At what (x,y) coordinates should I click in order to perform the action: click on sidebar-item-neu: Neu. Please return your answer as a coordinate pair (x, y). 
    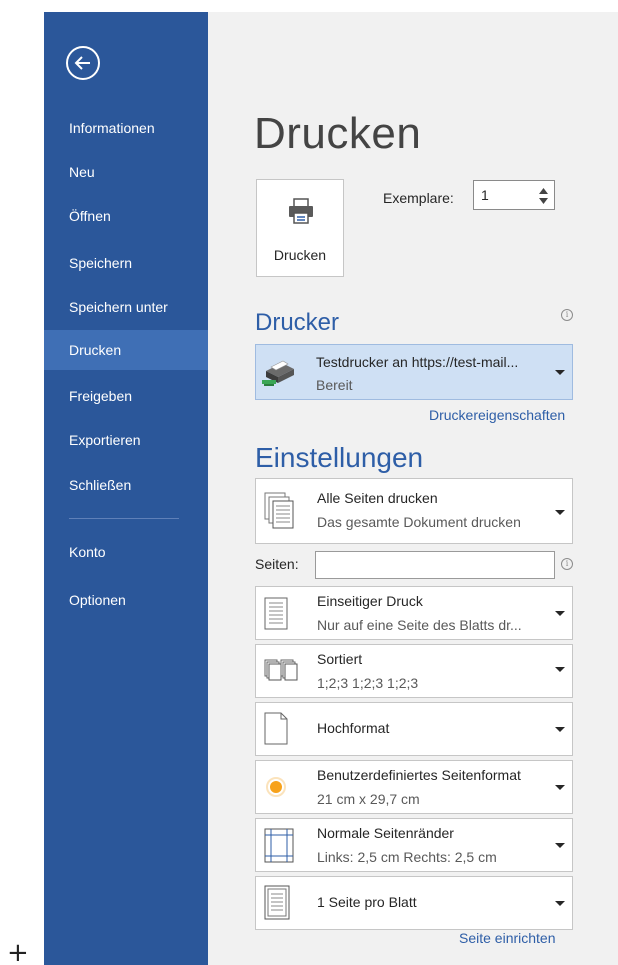
    Looking at the image, I should click on (126, 172).